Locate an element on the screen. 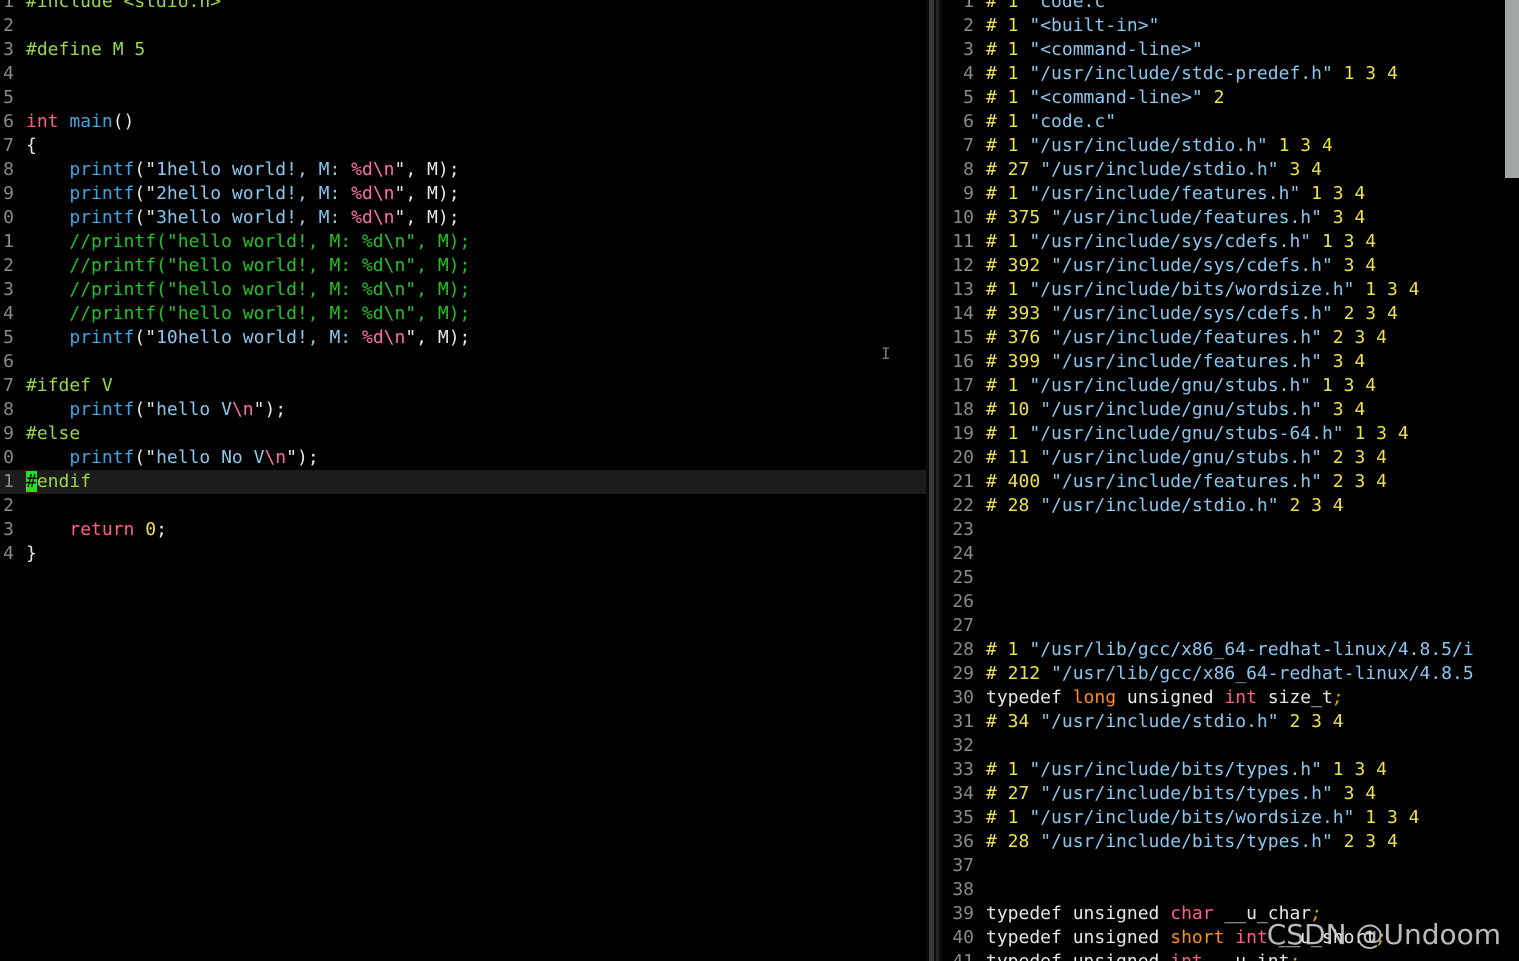 This screenshot has height=961, width=1519. code-line: 10 # 375 "/usr/include/features.h" 3 4 is located at coordinates (1230, 218).